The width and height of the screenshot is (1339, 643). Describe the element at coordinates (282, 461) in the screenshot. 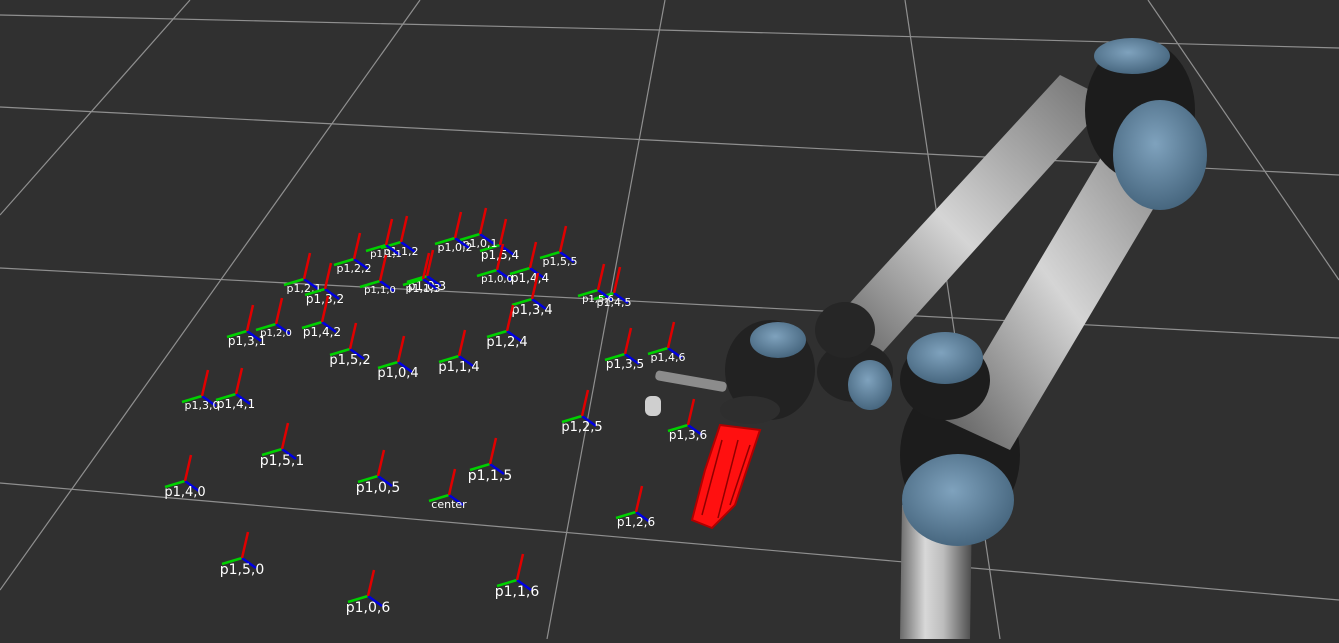

I see `tf-frame-label: p1,5,1` at that location.